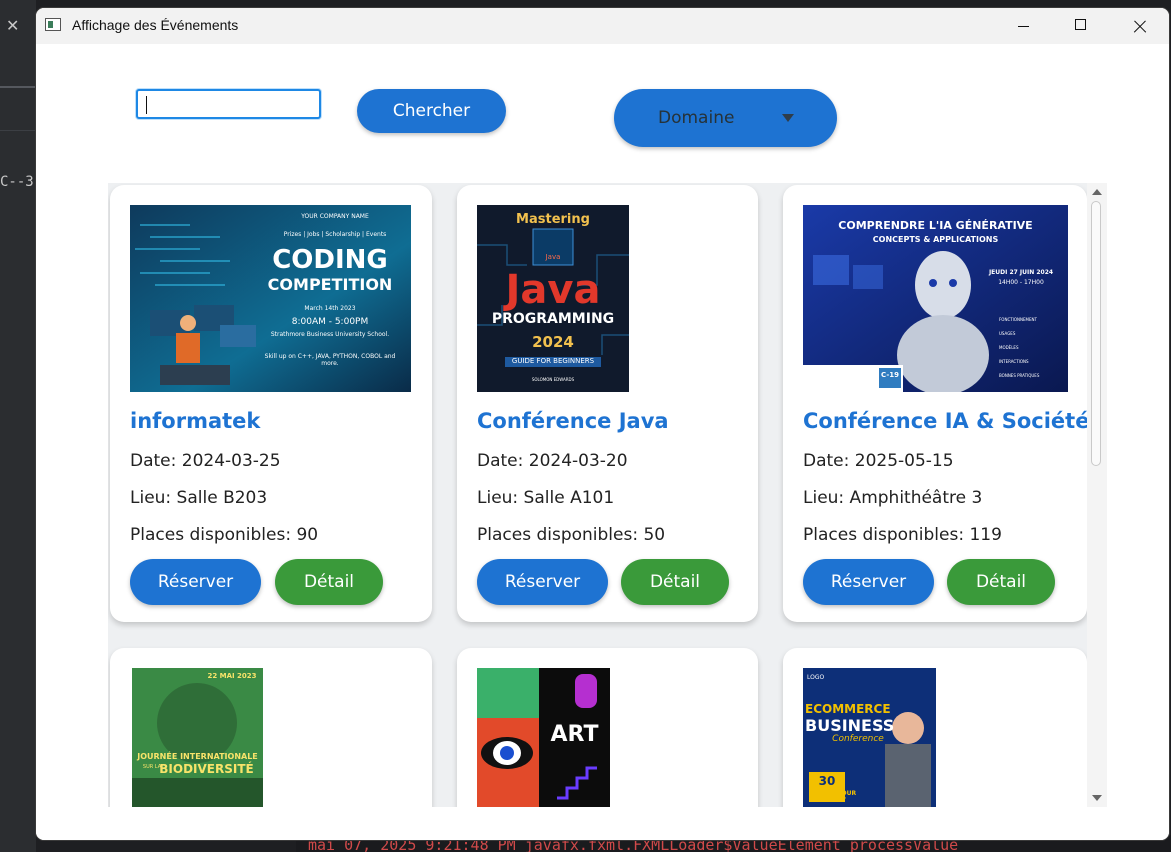 The height and width of the screenshot is (852, 1171). Describe the element at coordinates (228, 104) in the screenshot. I see `search-input` at that location.